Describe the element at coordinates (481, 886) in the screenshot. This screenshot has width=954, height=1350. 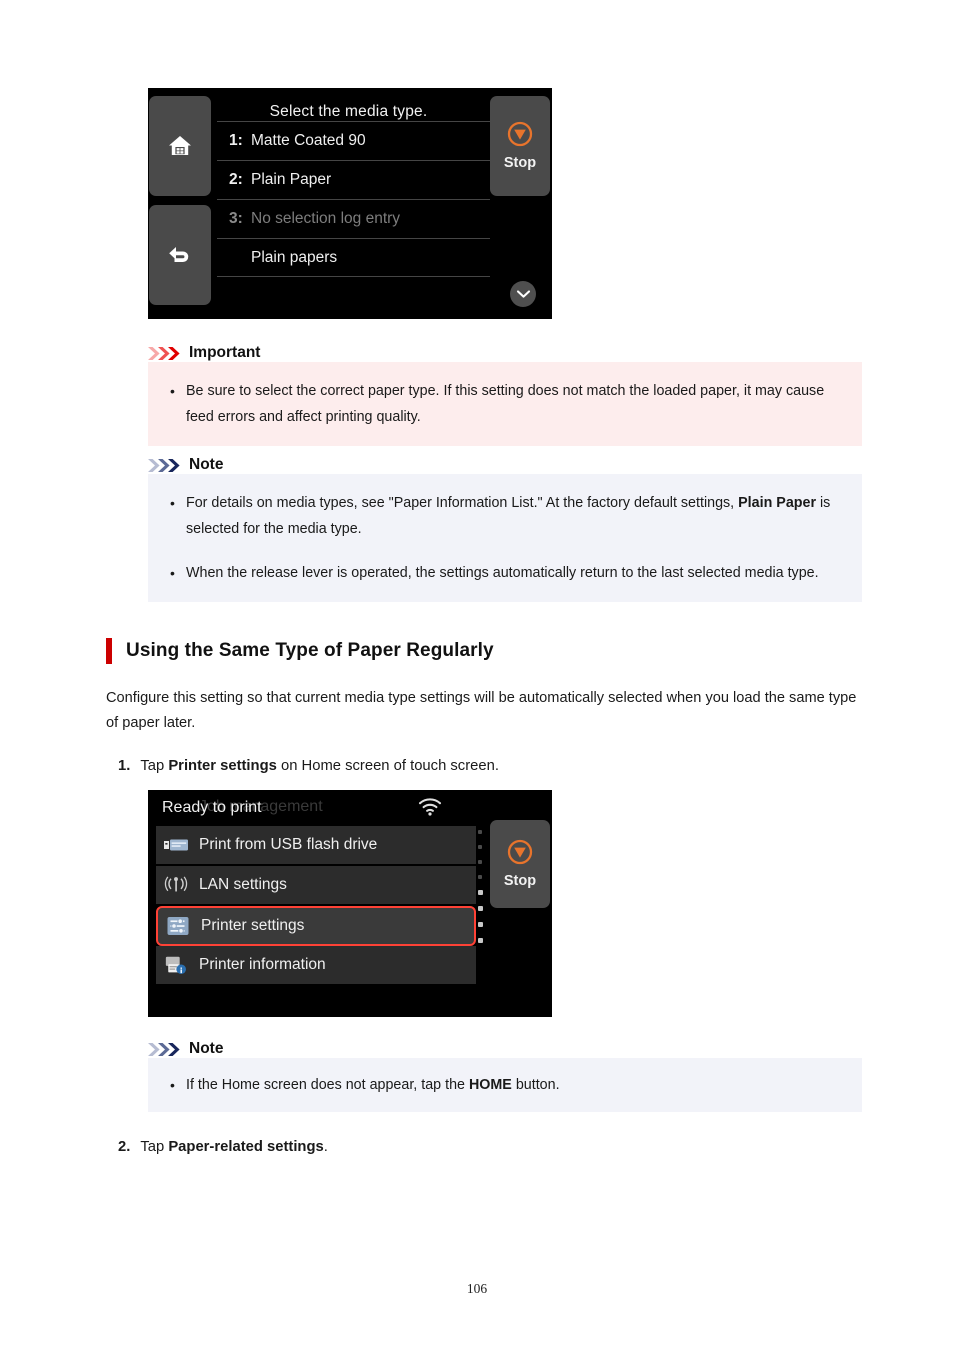
I see `scroll-indicator` at that location.